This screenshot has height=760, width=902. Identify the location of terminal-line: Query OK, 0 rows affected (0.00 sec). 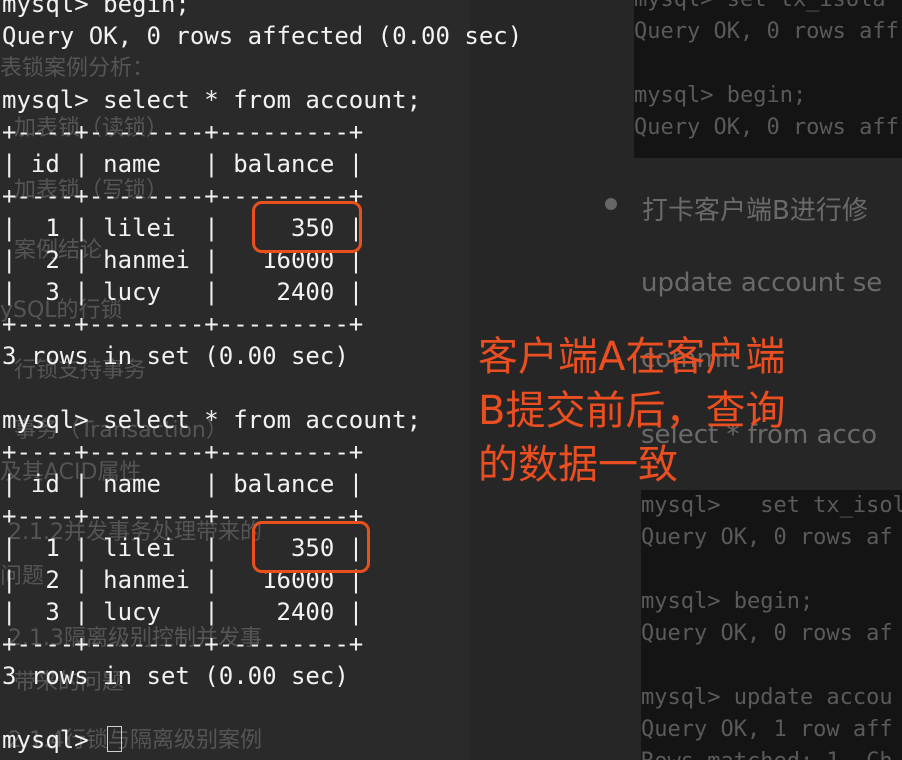
(262, 36).